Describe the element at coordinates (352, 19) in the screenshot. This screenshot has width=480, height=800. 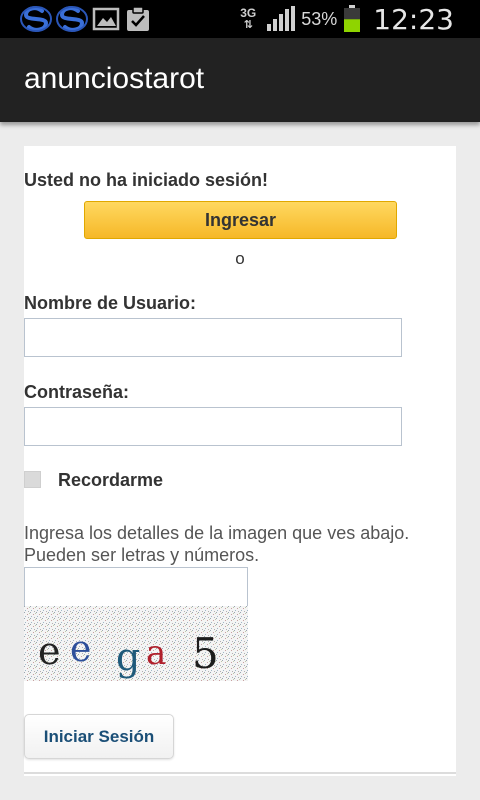
I see `battery-icon` at that location.